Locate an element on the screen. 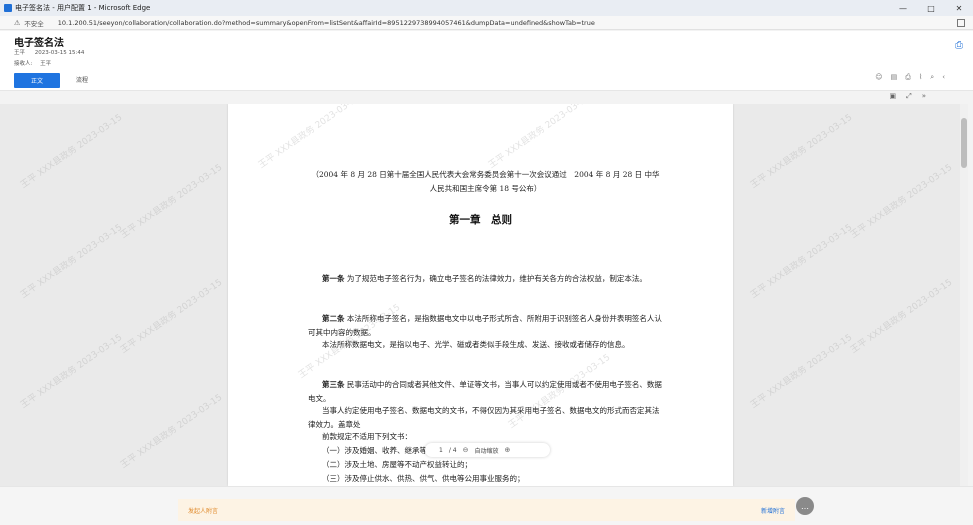  article-number: 第三条 is located at coordinates (333, 384).